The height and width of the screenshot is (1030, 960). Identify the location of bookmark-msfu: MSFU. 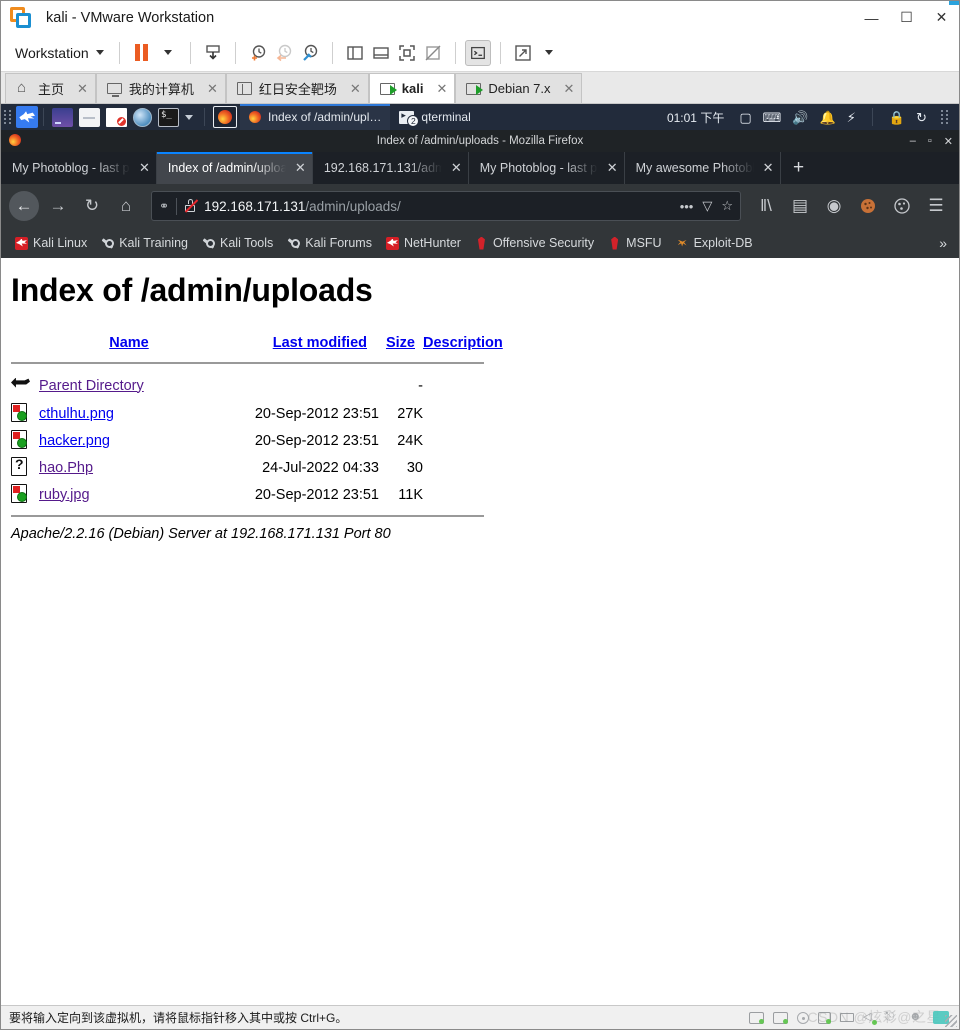
(634, 243).